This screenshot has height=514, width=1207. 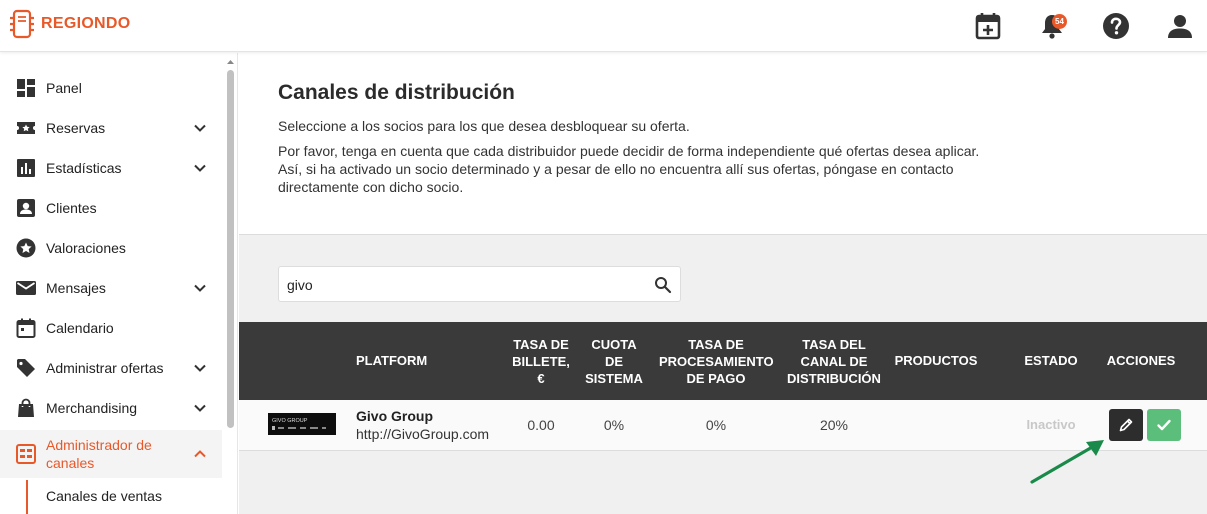 I want to click on sidebar-item-label: Mensajes, so click(x=76, y=288).